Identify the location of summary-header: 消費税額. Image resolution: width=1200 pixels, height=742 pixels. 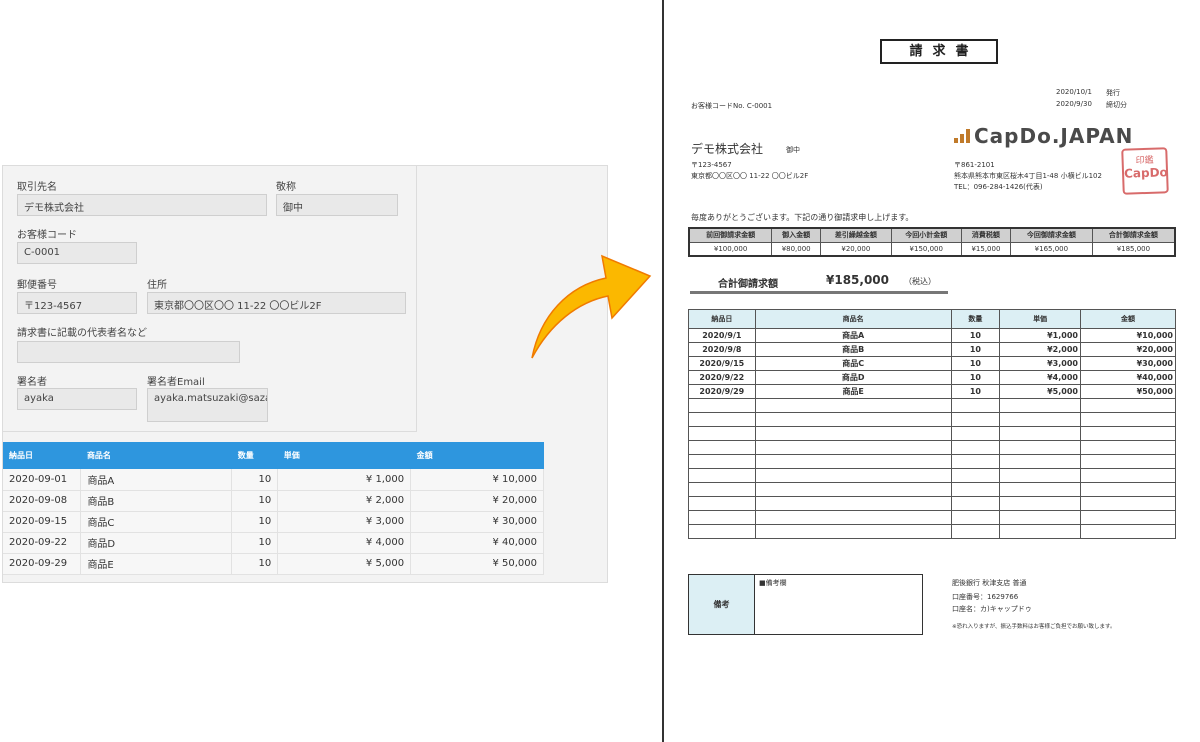
(985, 235).